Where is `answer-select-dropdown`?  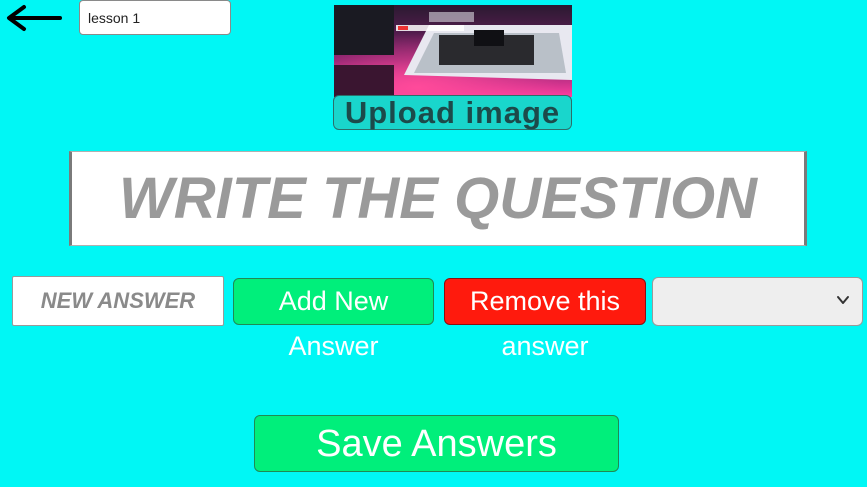 answer-select-dropdown is located at coordinates (757, 301).